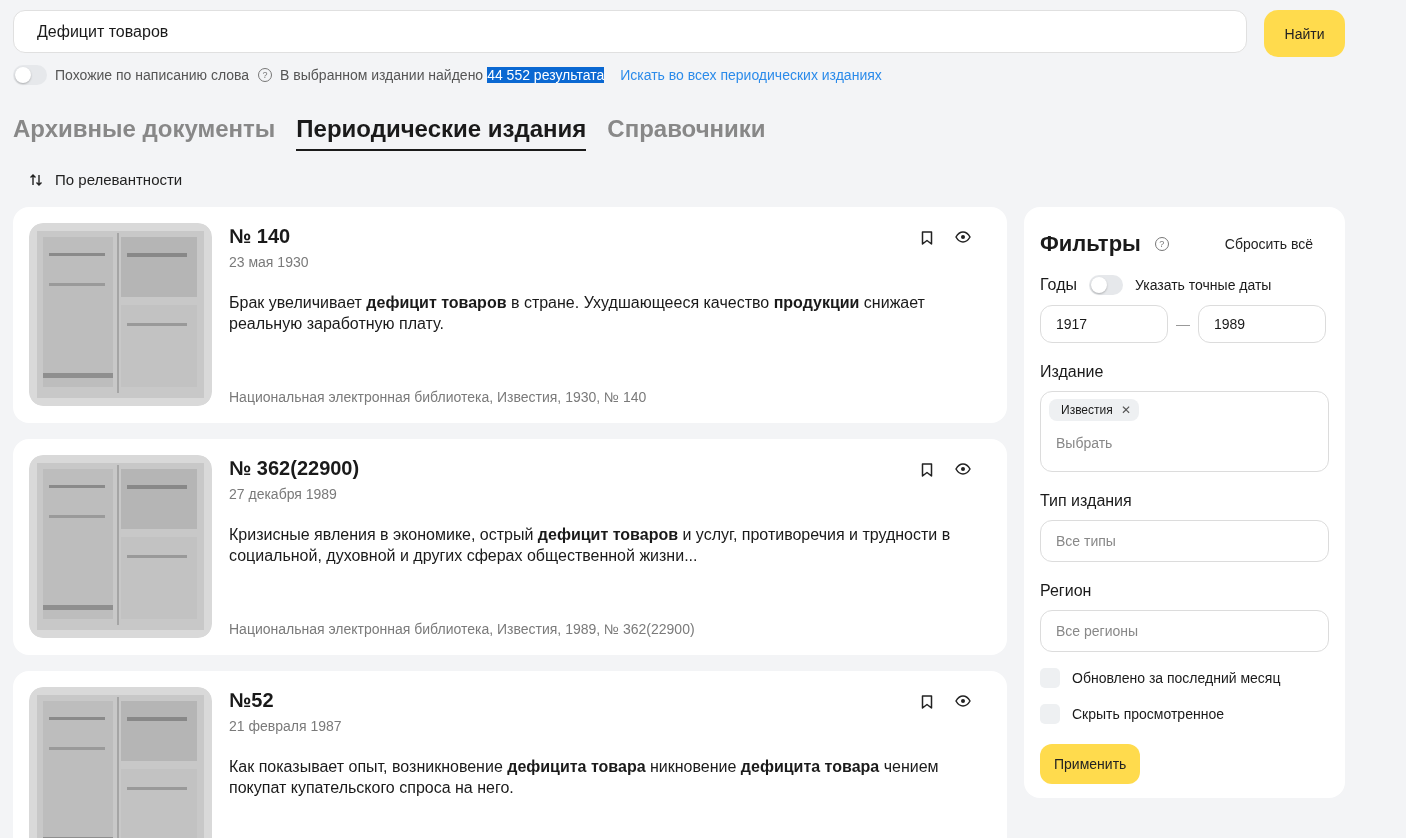 The height and width of the screenshot is (838, 1406). I want to click on result-card: №52 21 февраля 1987 Как показывает опыт, возникновение дефицита товара никновение дефицита товара чением покупат купательского спроса на него., so click(510, 754).